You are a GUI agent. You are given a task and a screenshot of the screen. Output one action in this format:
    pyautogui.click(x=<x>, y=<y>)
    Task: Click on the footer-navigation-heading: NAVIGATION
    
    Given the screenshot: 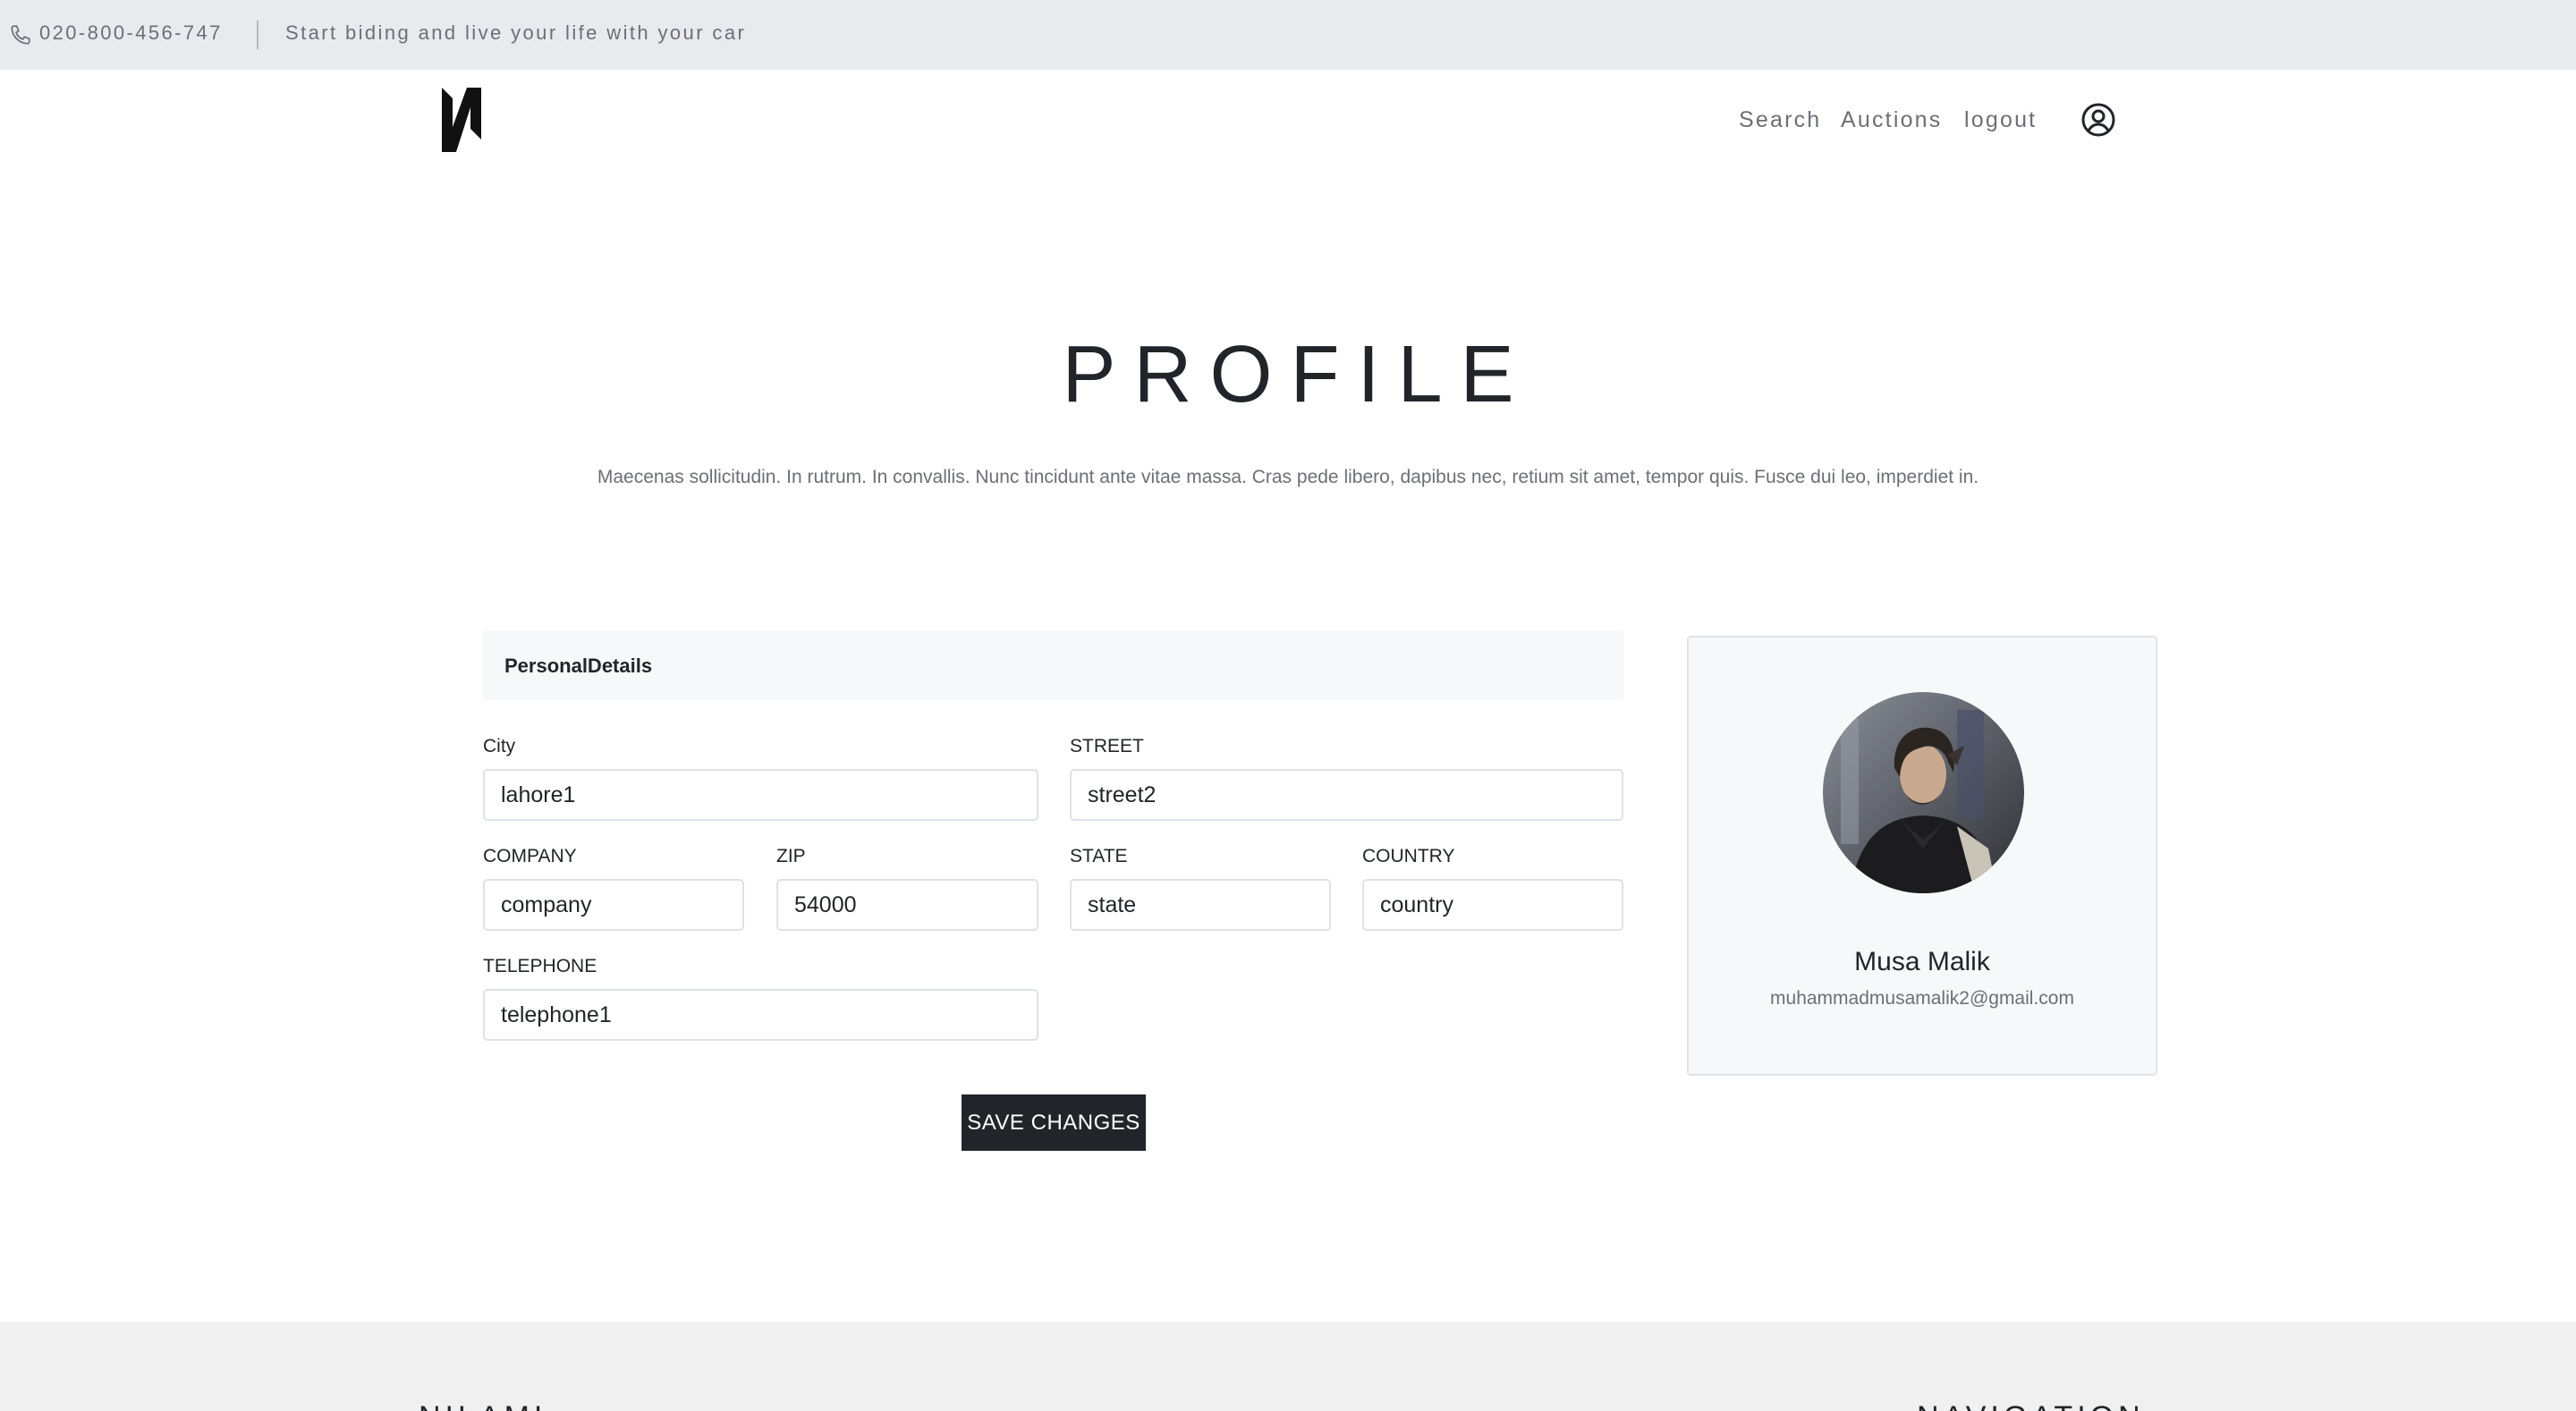 What is the action you would take?
    pyautogui.click(x=2031, y=1405)
    